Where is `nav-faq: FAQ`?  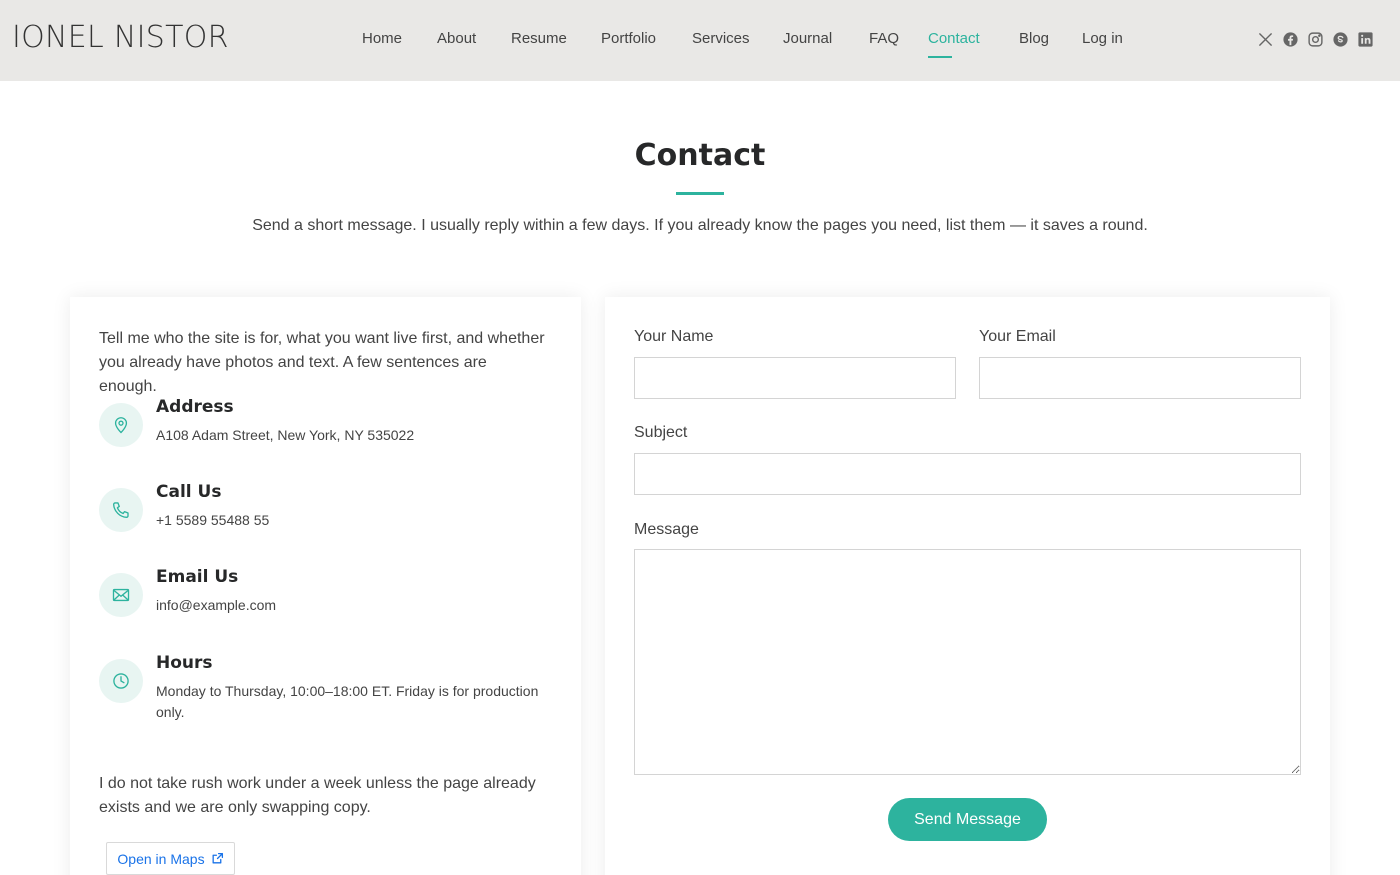 nav-faq: FAQ is located at coordinates (884, 38).